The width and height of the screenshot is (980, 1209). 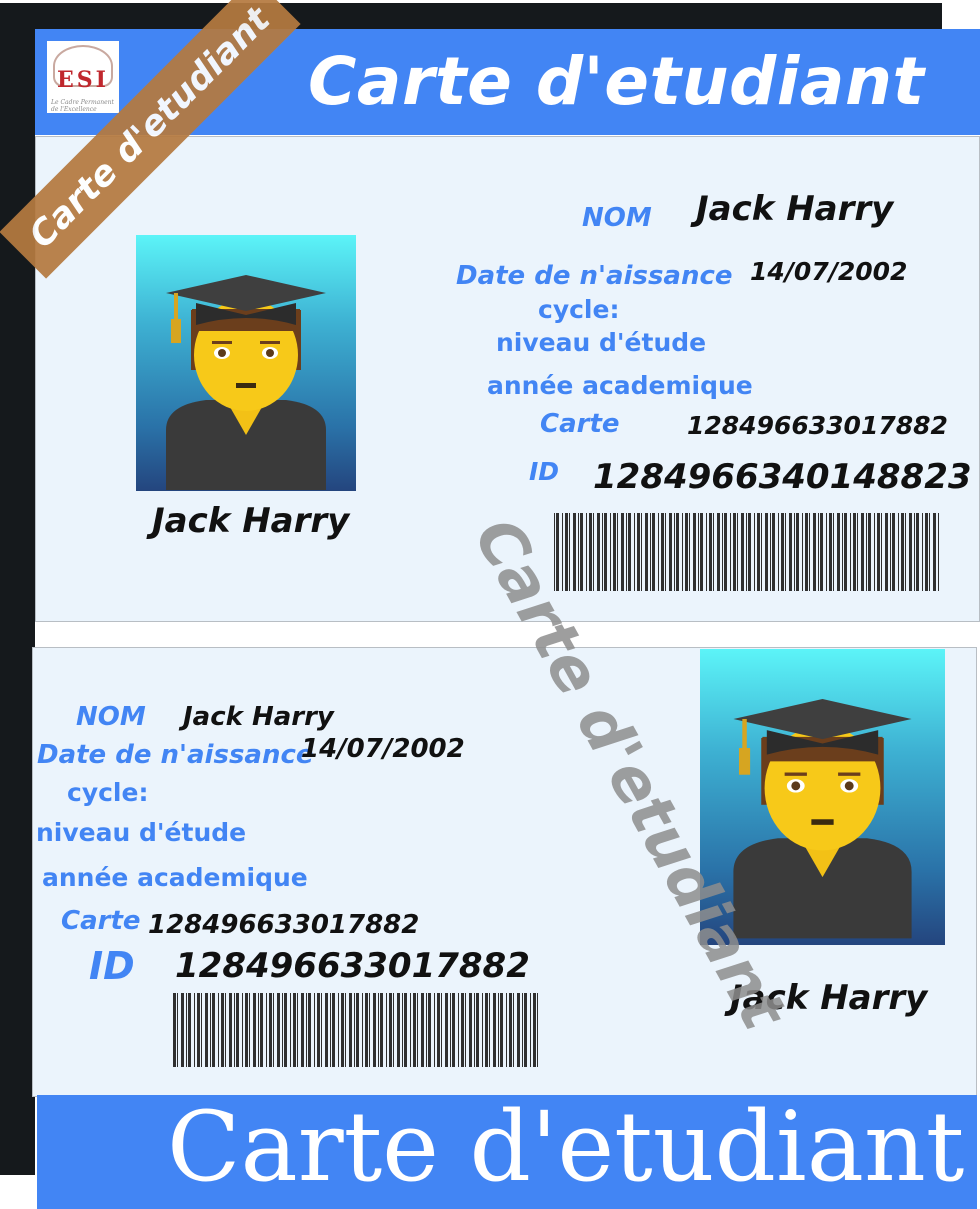 I want to click on id-value-back: 128496633017882, so click(x=352, y=966).